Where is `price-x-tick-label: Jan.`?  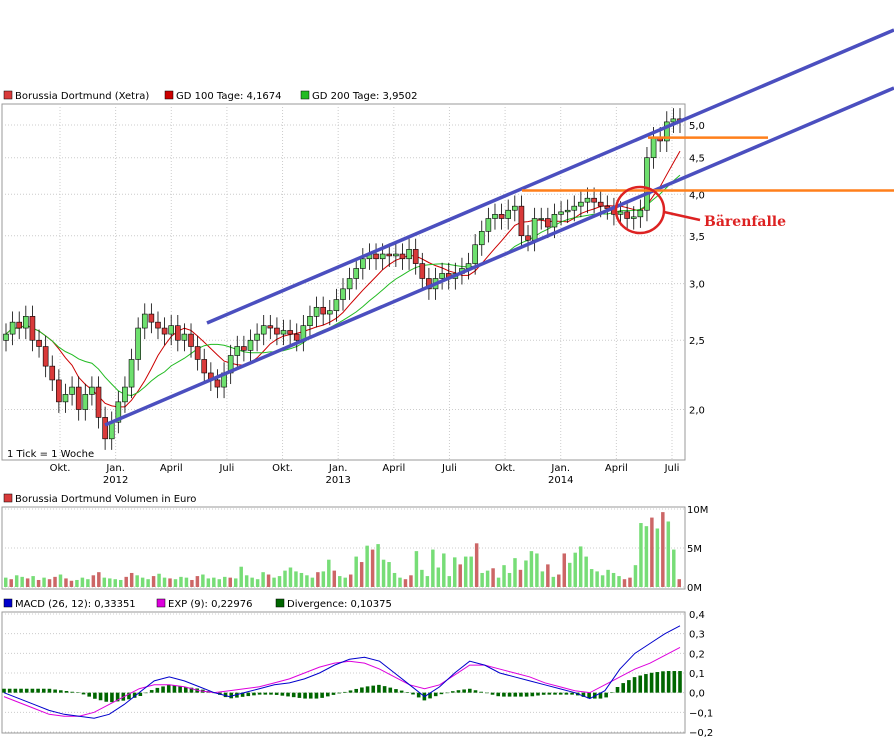
price-x-tick-label: Jan. is located at coordinates (338, 468).